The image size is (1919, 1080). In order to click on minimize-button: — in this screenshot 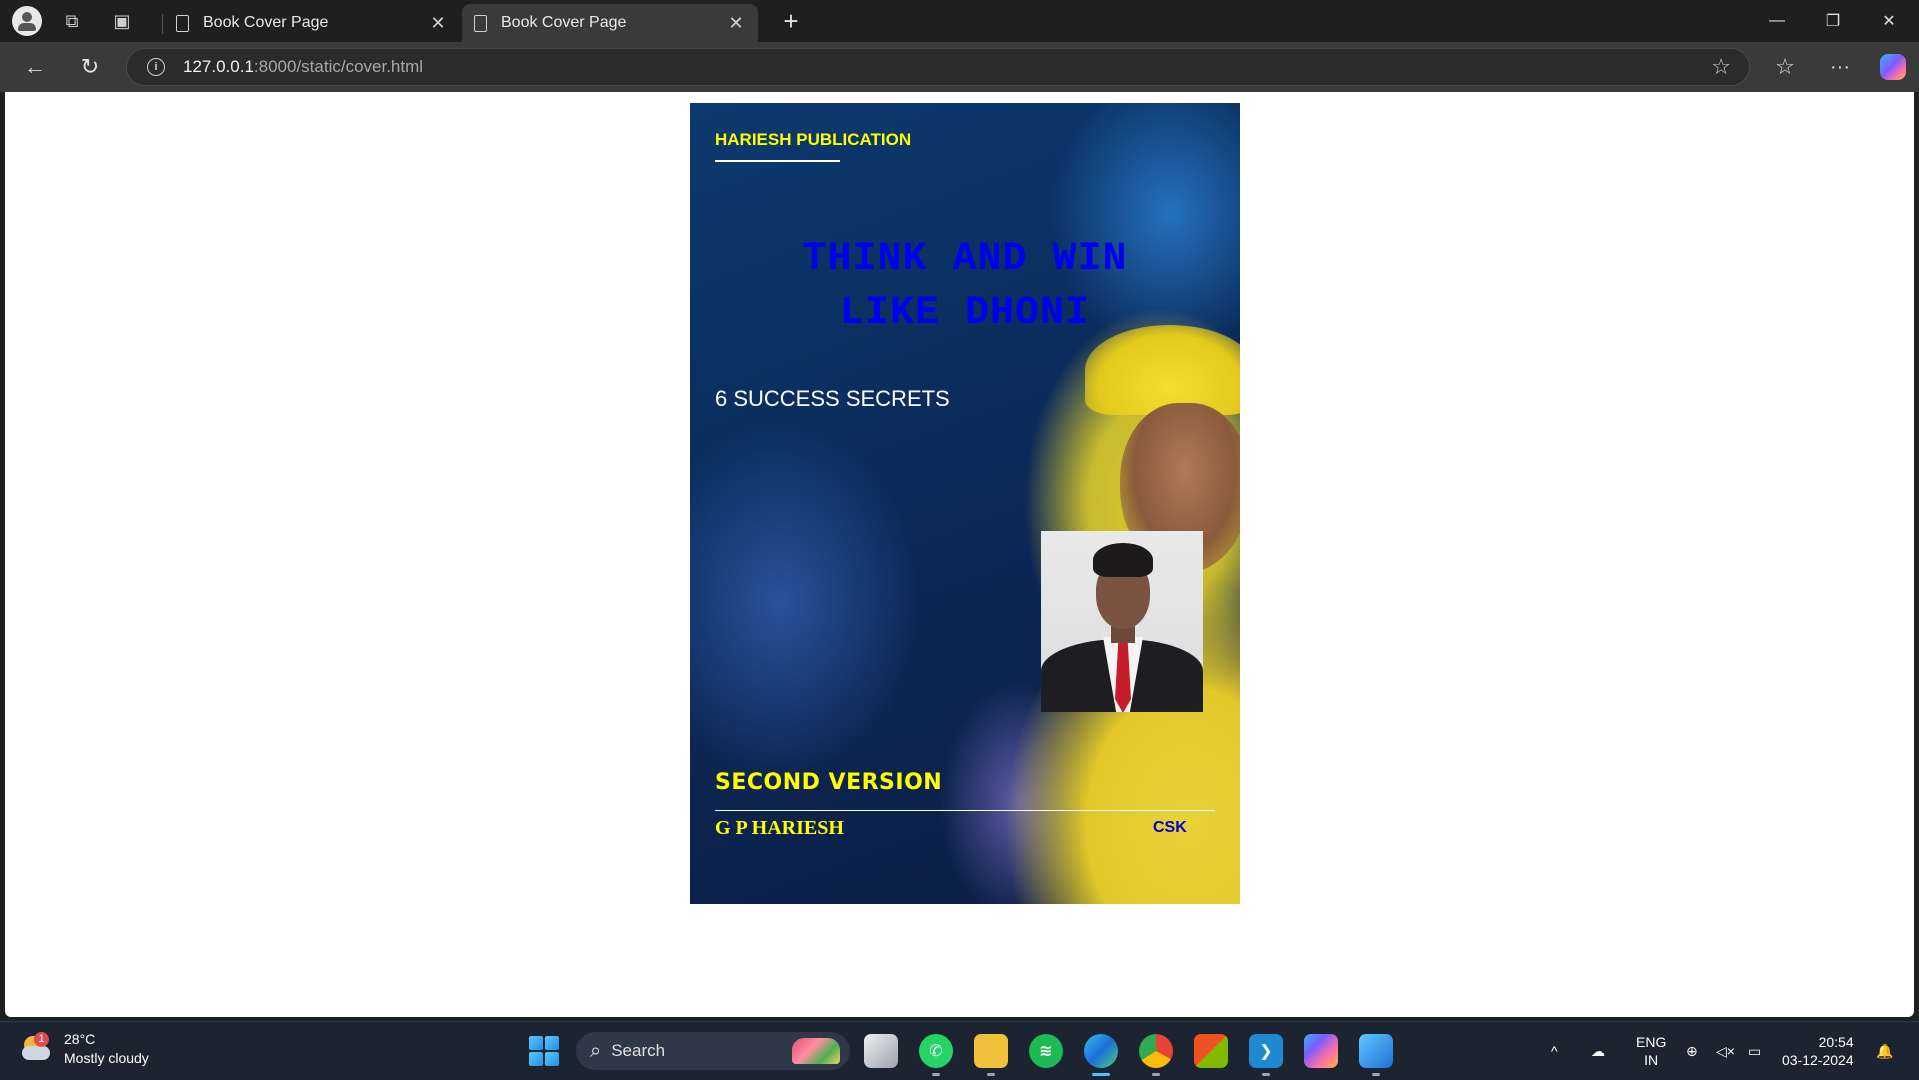, I will do `click(1777, 21)`.